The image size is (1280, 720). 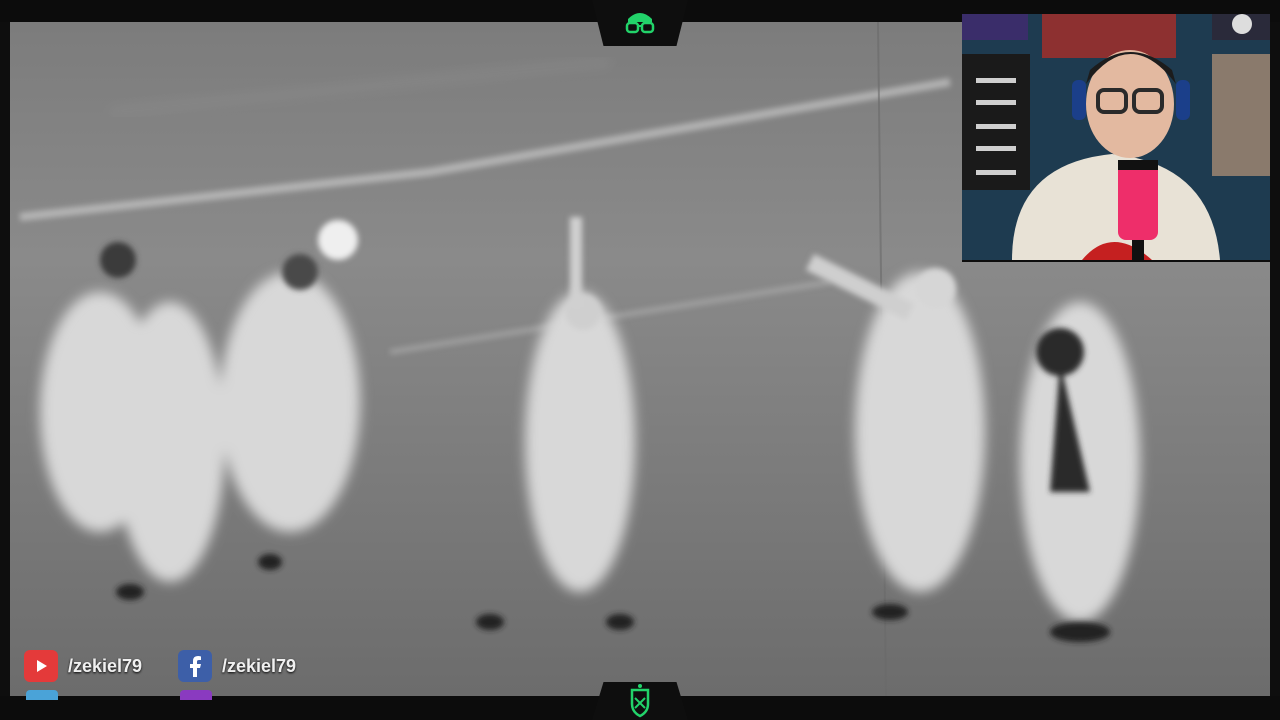 I want to click on twitch-icon, so click(x=196, y=695).